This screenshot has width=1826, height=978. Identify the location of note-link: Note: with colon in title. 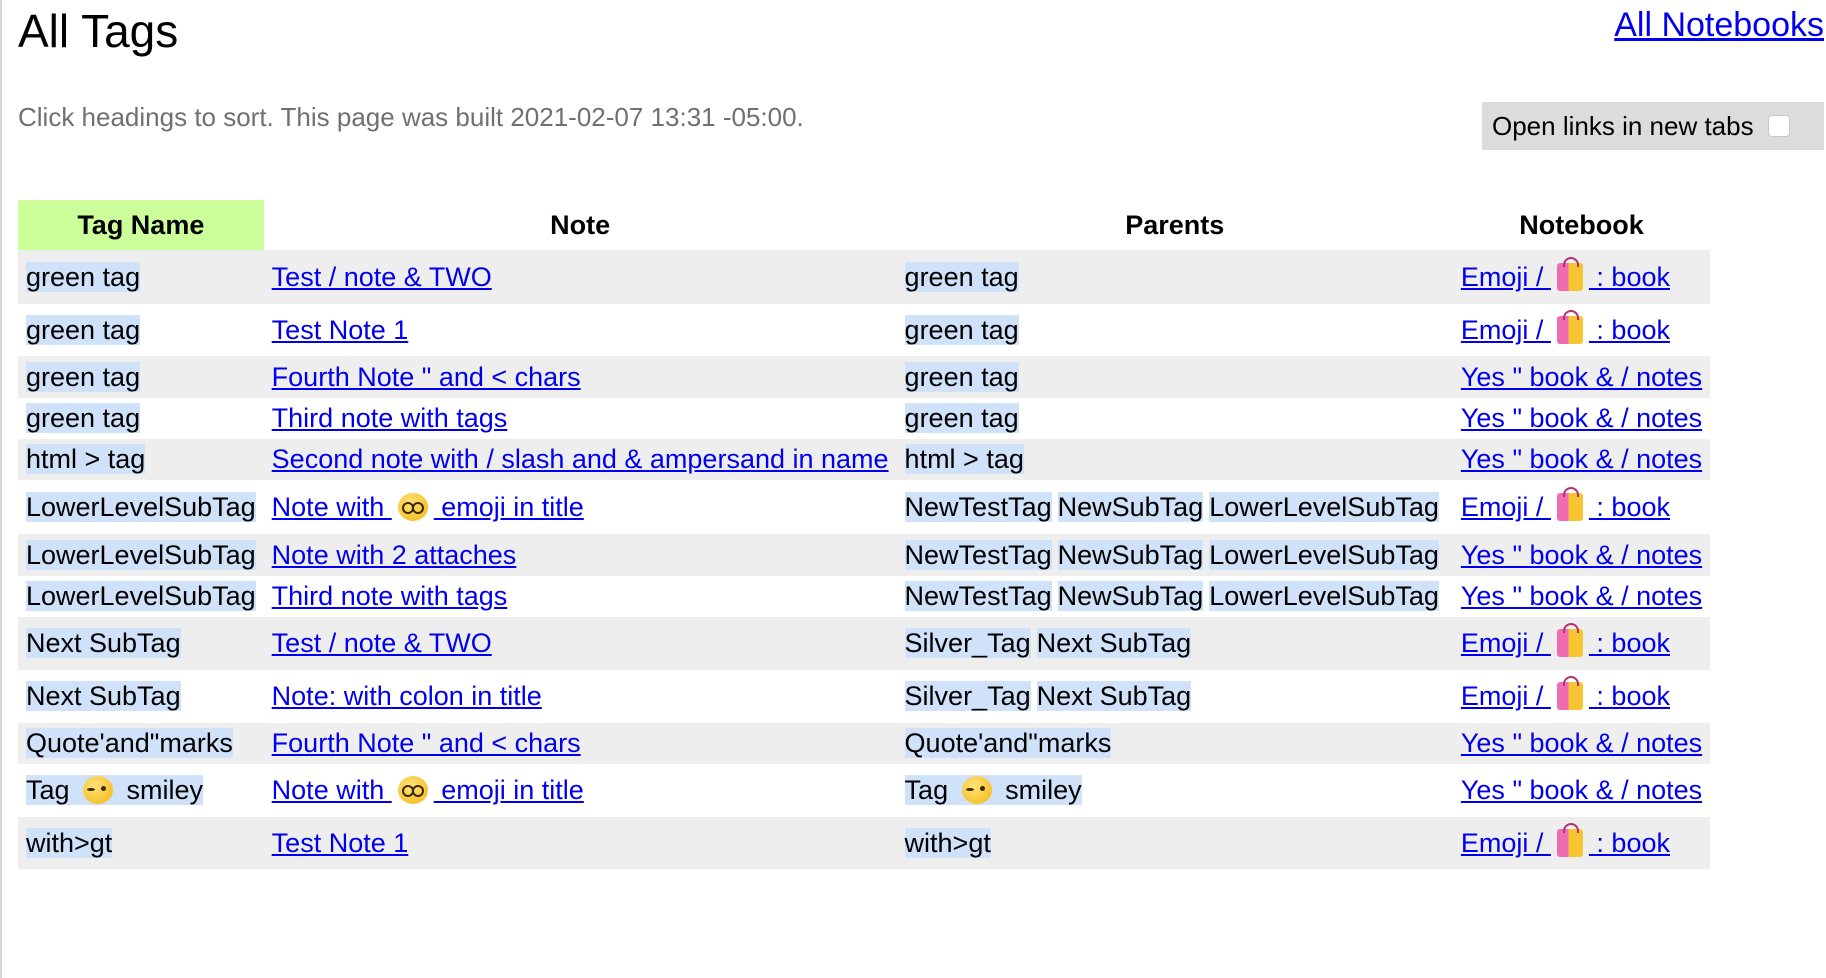
(407, 696).